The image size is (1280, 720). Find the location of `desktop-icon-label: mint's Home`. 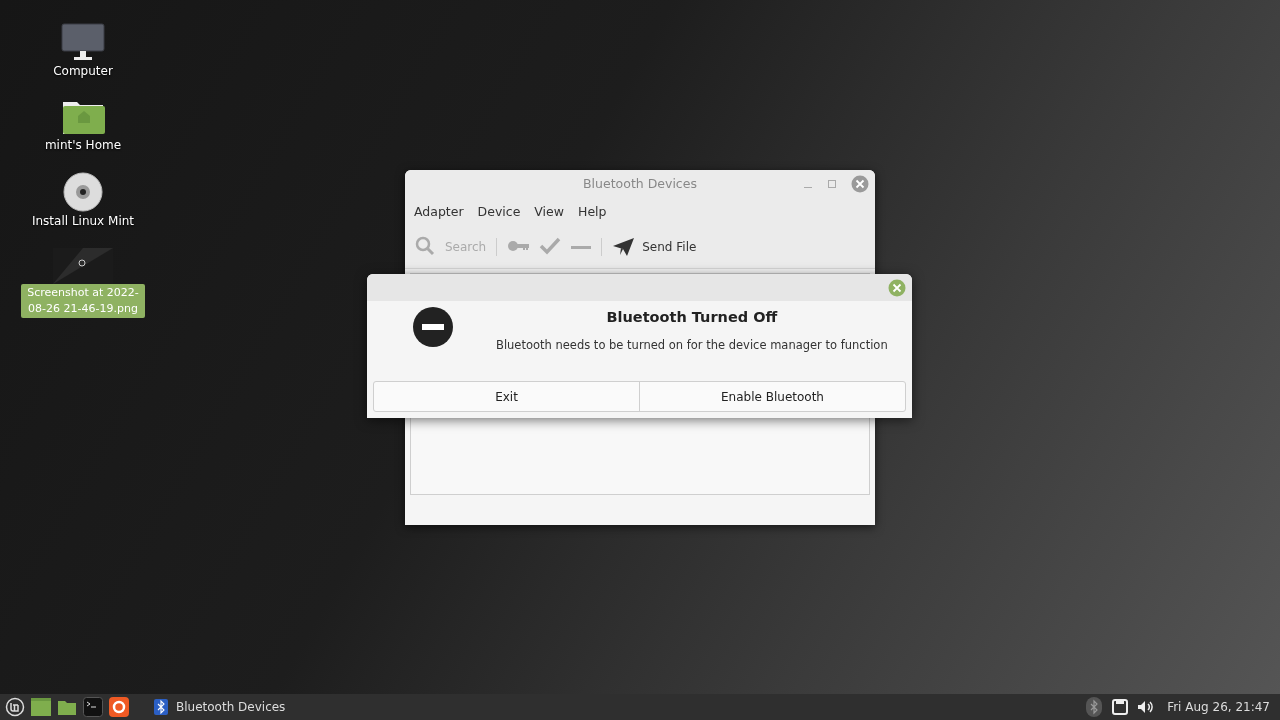

desktop-icon-label: mint's Home is located at coordinates (83, 145).